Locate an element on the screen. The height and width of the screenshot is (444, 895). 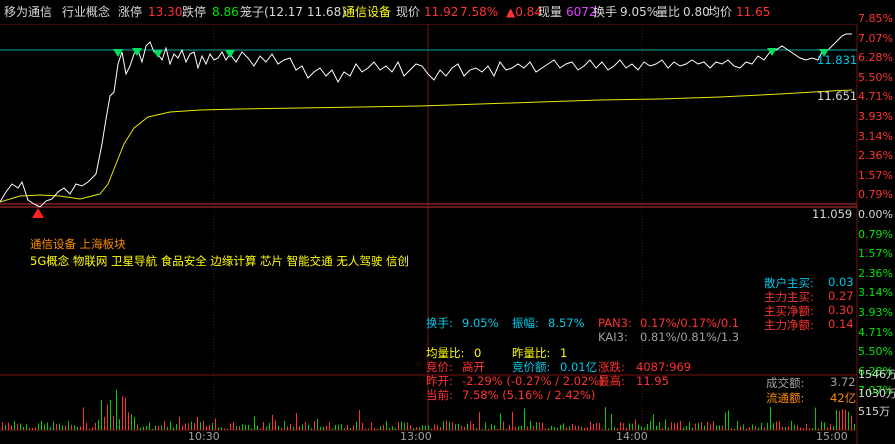
low-price-annotation: 11.059 is located at coordinates (832, 214).